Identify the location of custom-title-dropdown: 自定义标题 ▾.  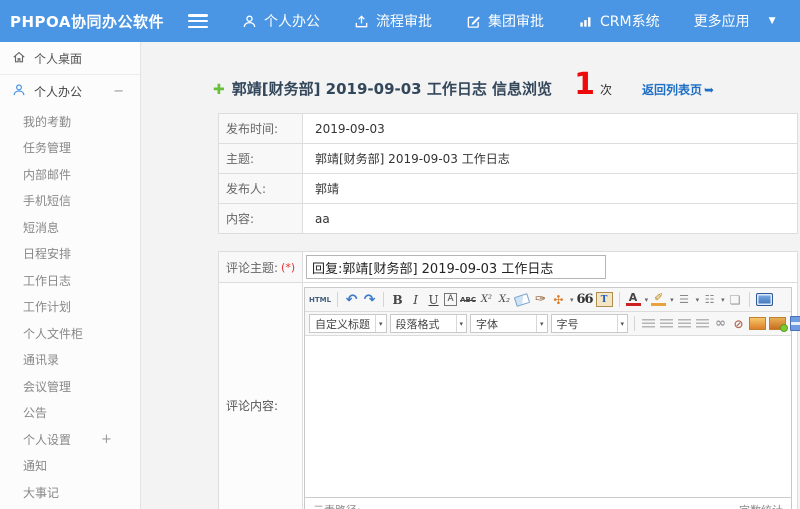
(348, 323).